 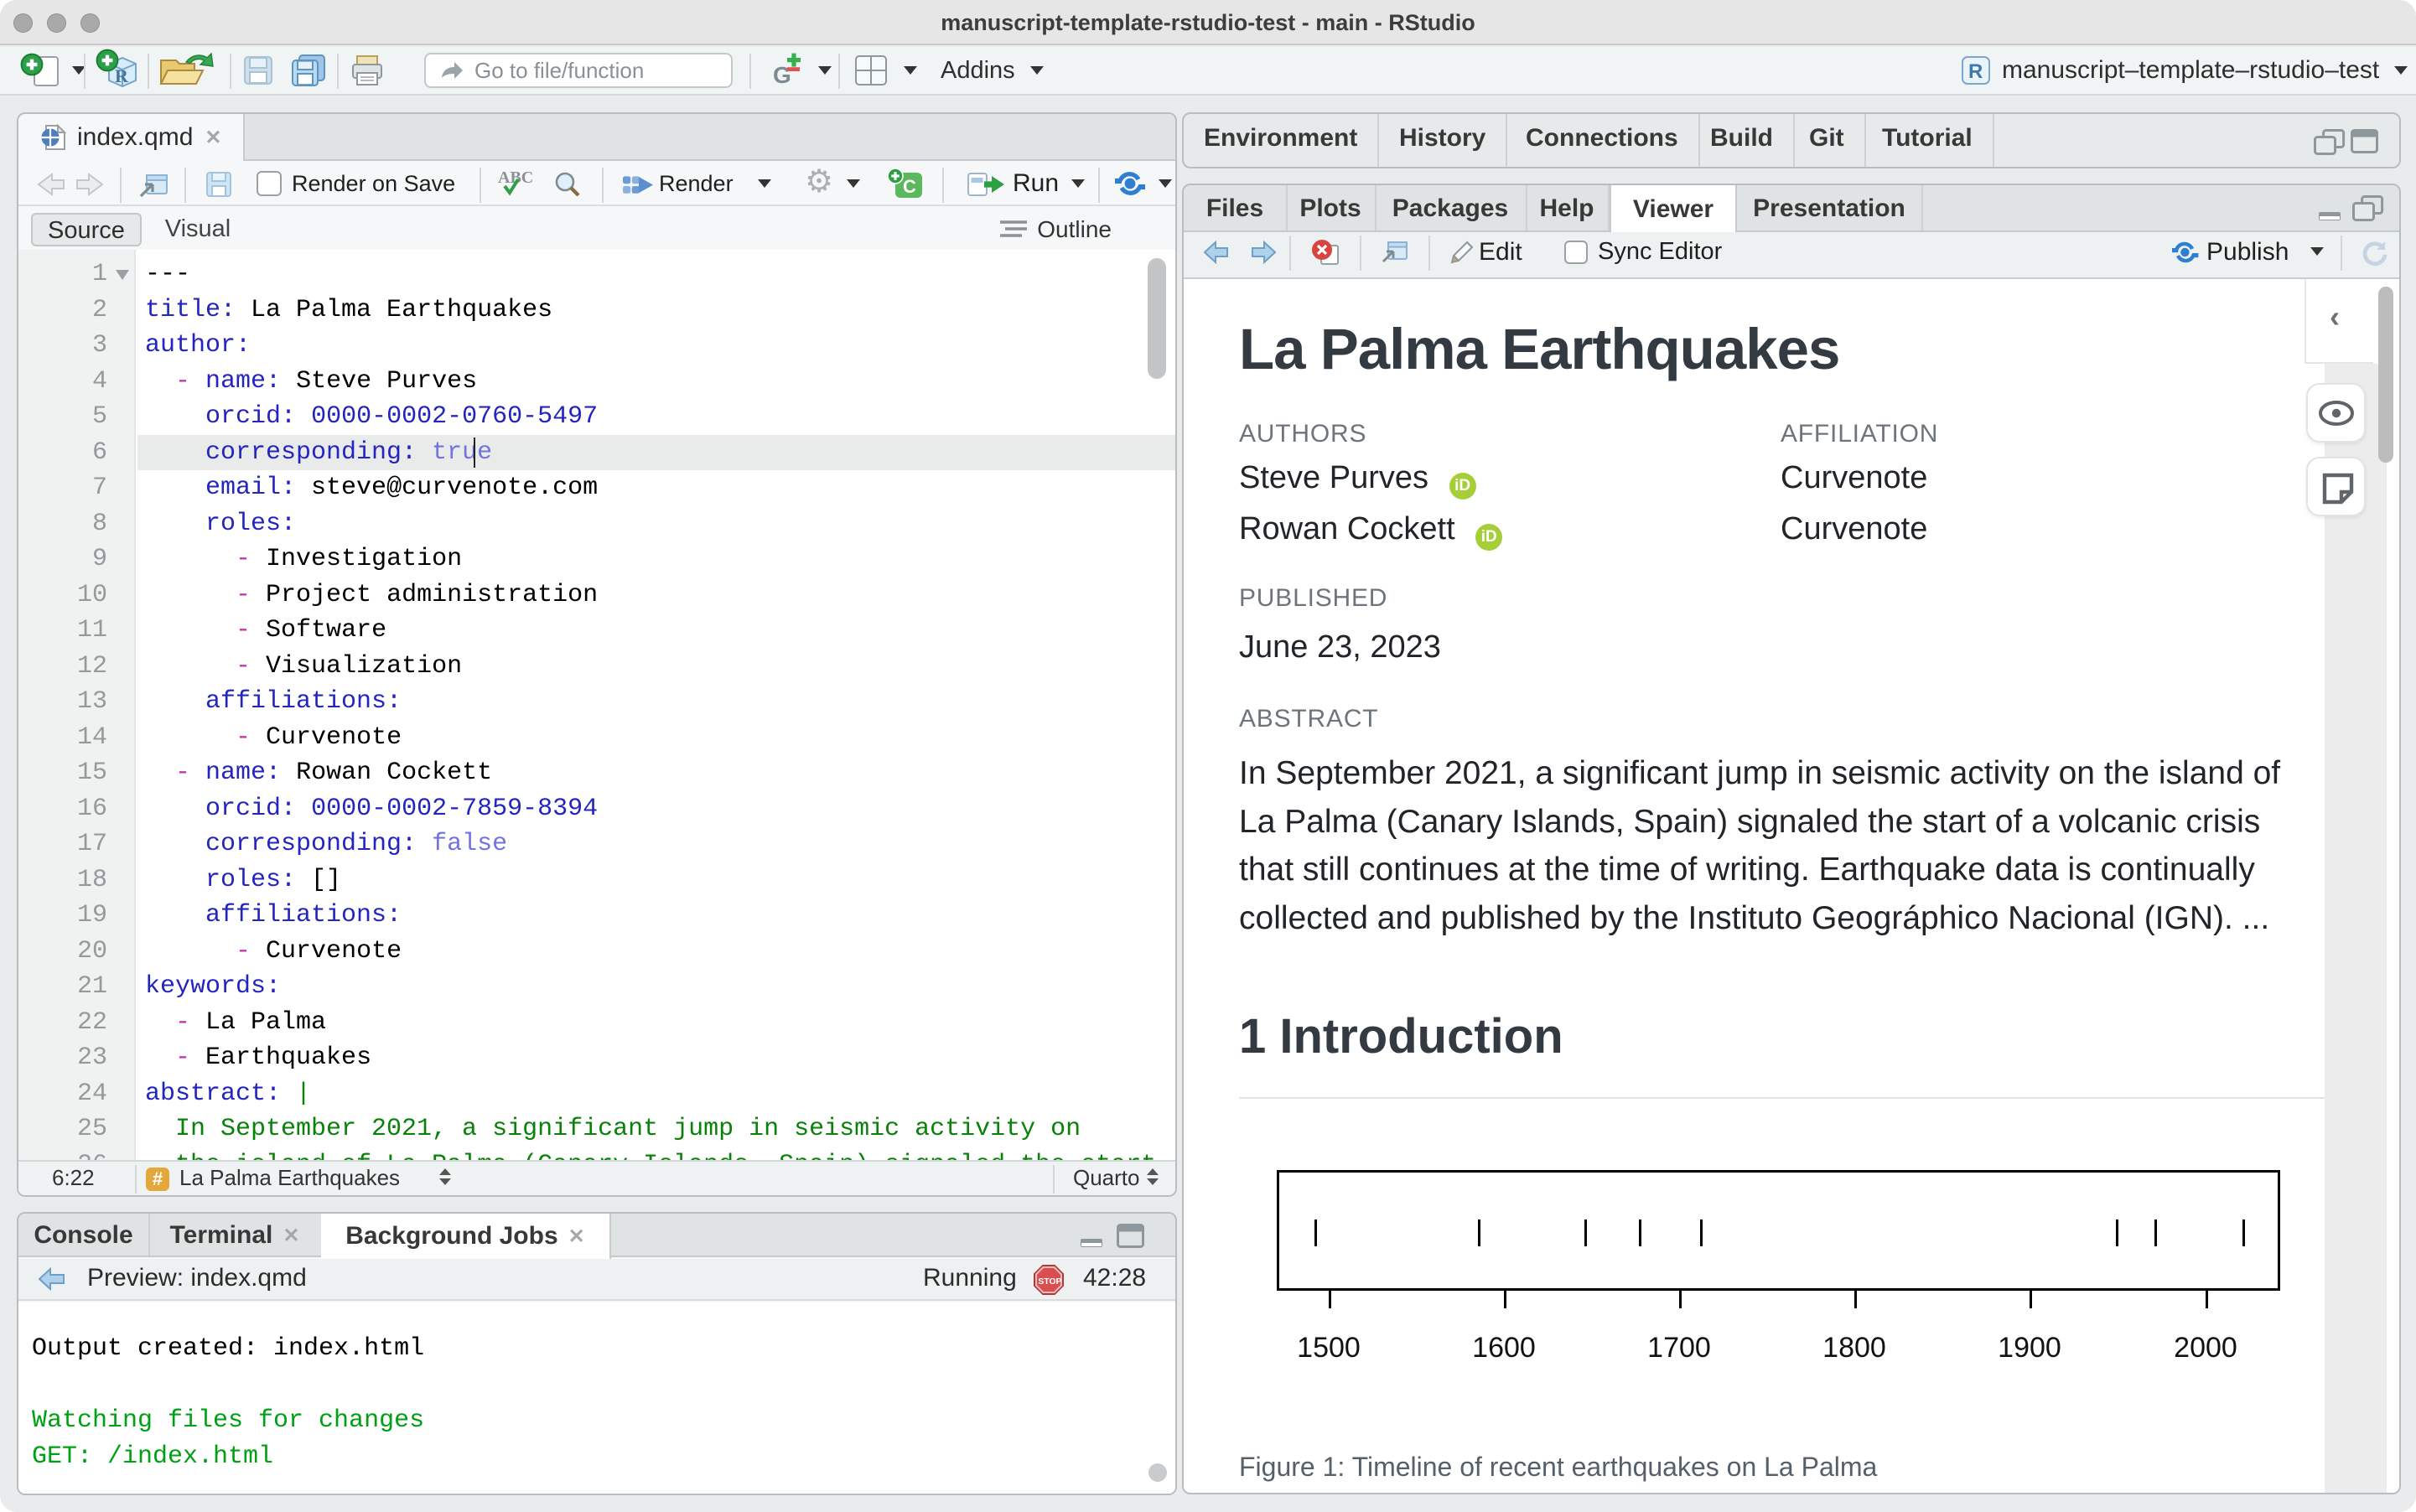 I want to click on svg-text: G, so click(x=782, y=75).